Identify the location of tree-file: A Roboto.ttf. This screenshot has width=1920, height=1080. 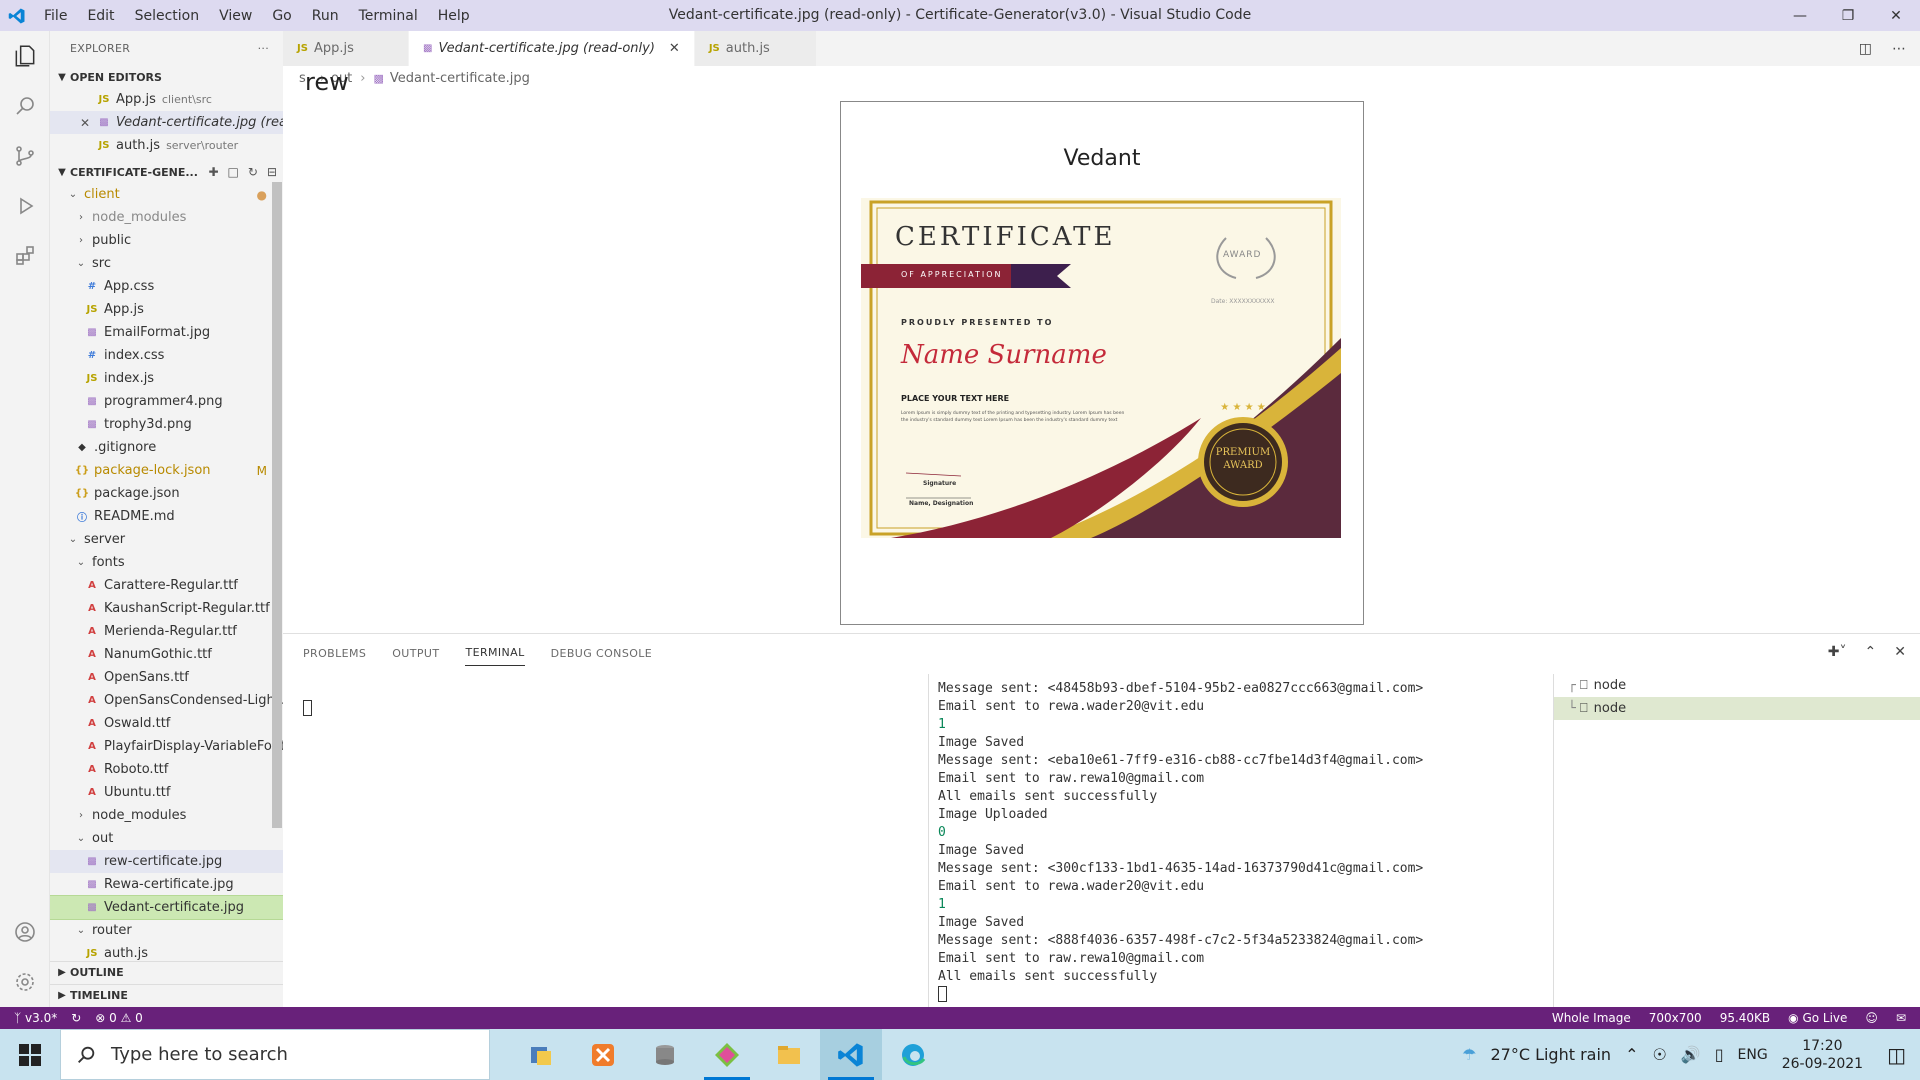
(166, 769).